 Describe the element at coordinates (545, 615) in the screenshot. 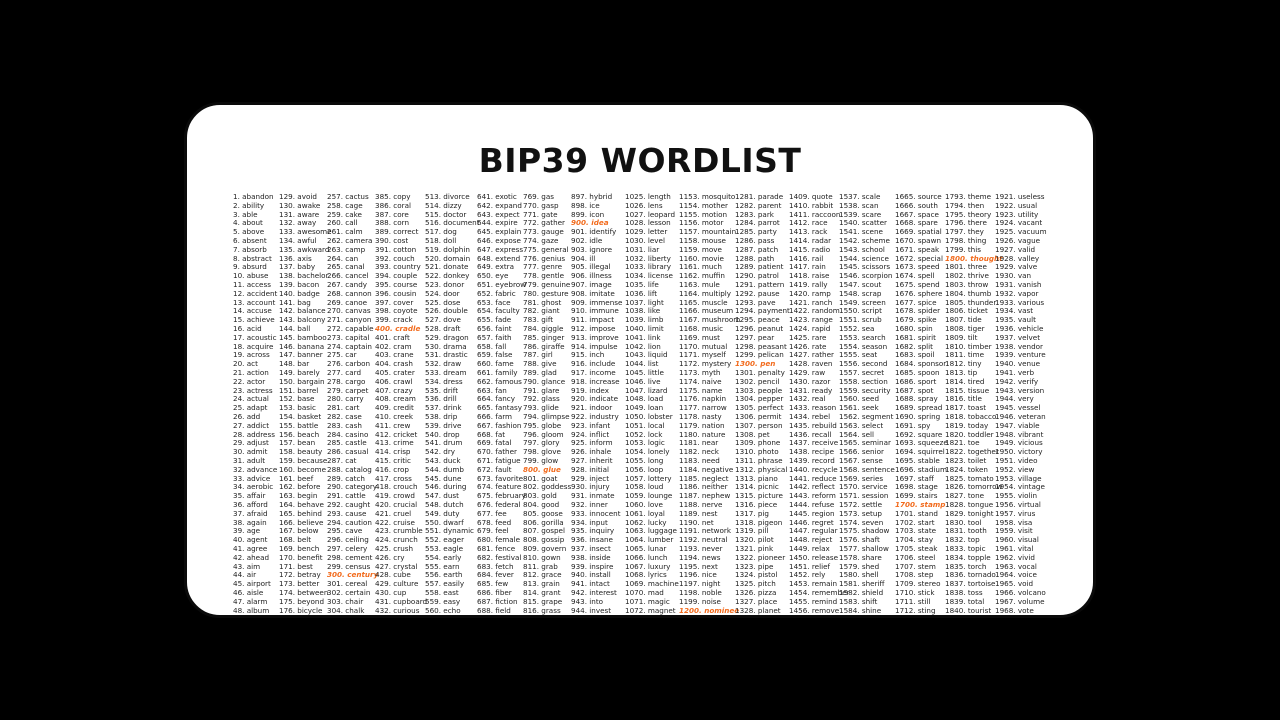

I see `word-entry: 817. gravity` at that location.